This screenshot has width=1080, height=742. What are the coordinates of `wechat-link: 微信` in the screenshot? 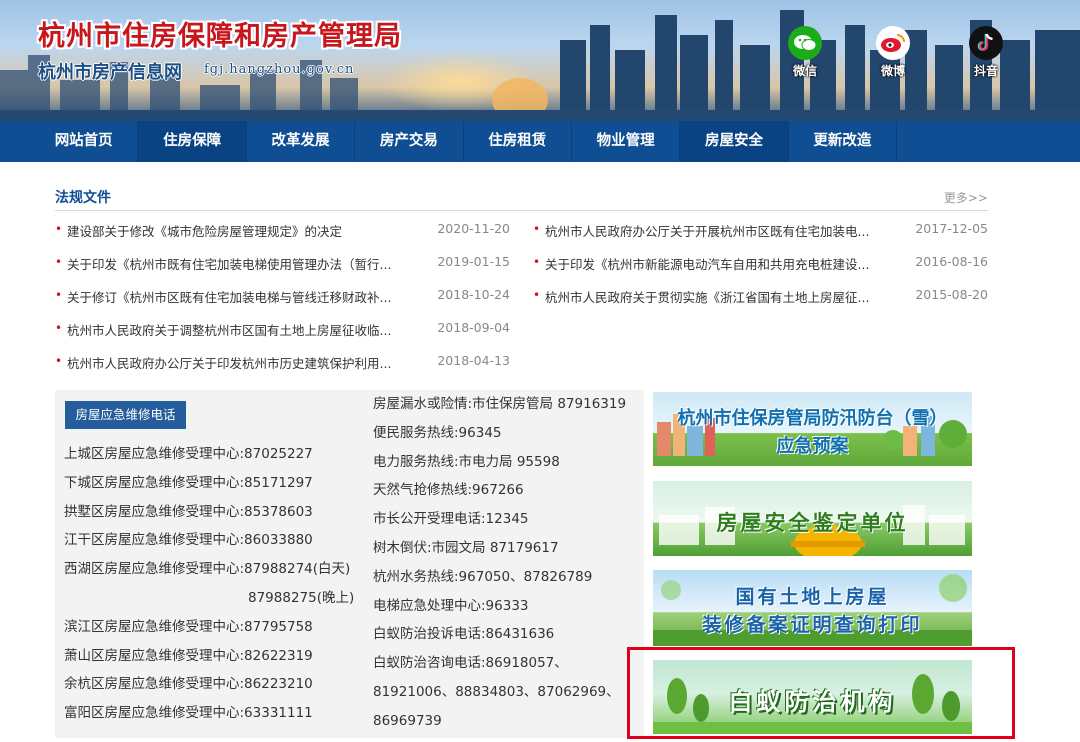 It's located at (805, 52).